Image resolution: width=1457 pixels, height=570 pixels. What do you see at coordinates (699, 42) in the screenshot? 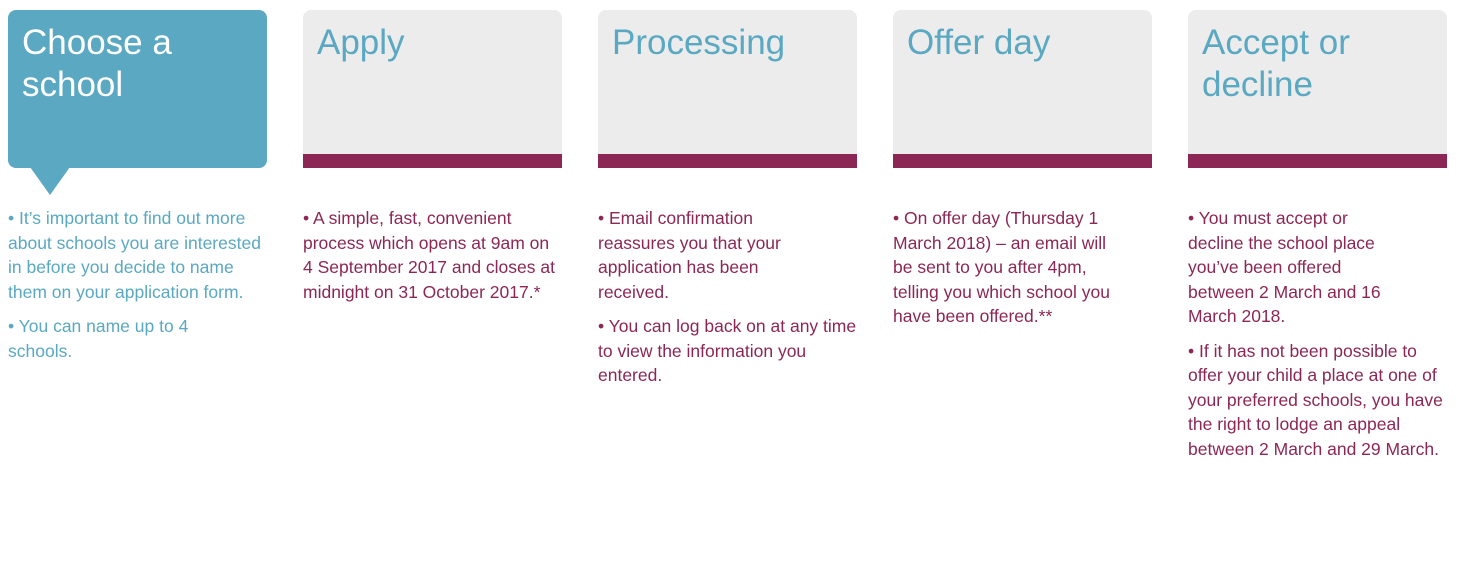
I see `step-title: Processing` at bounding box center [699, 42].